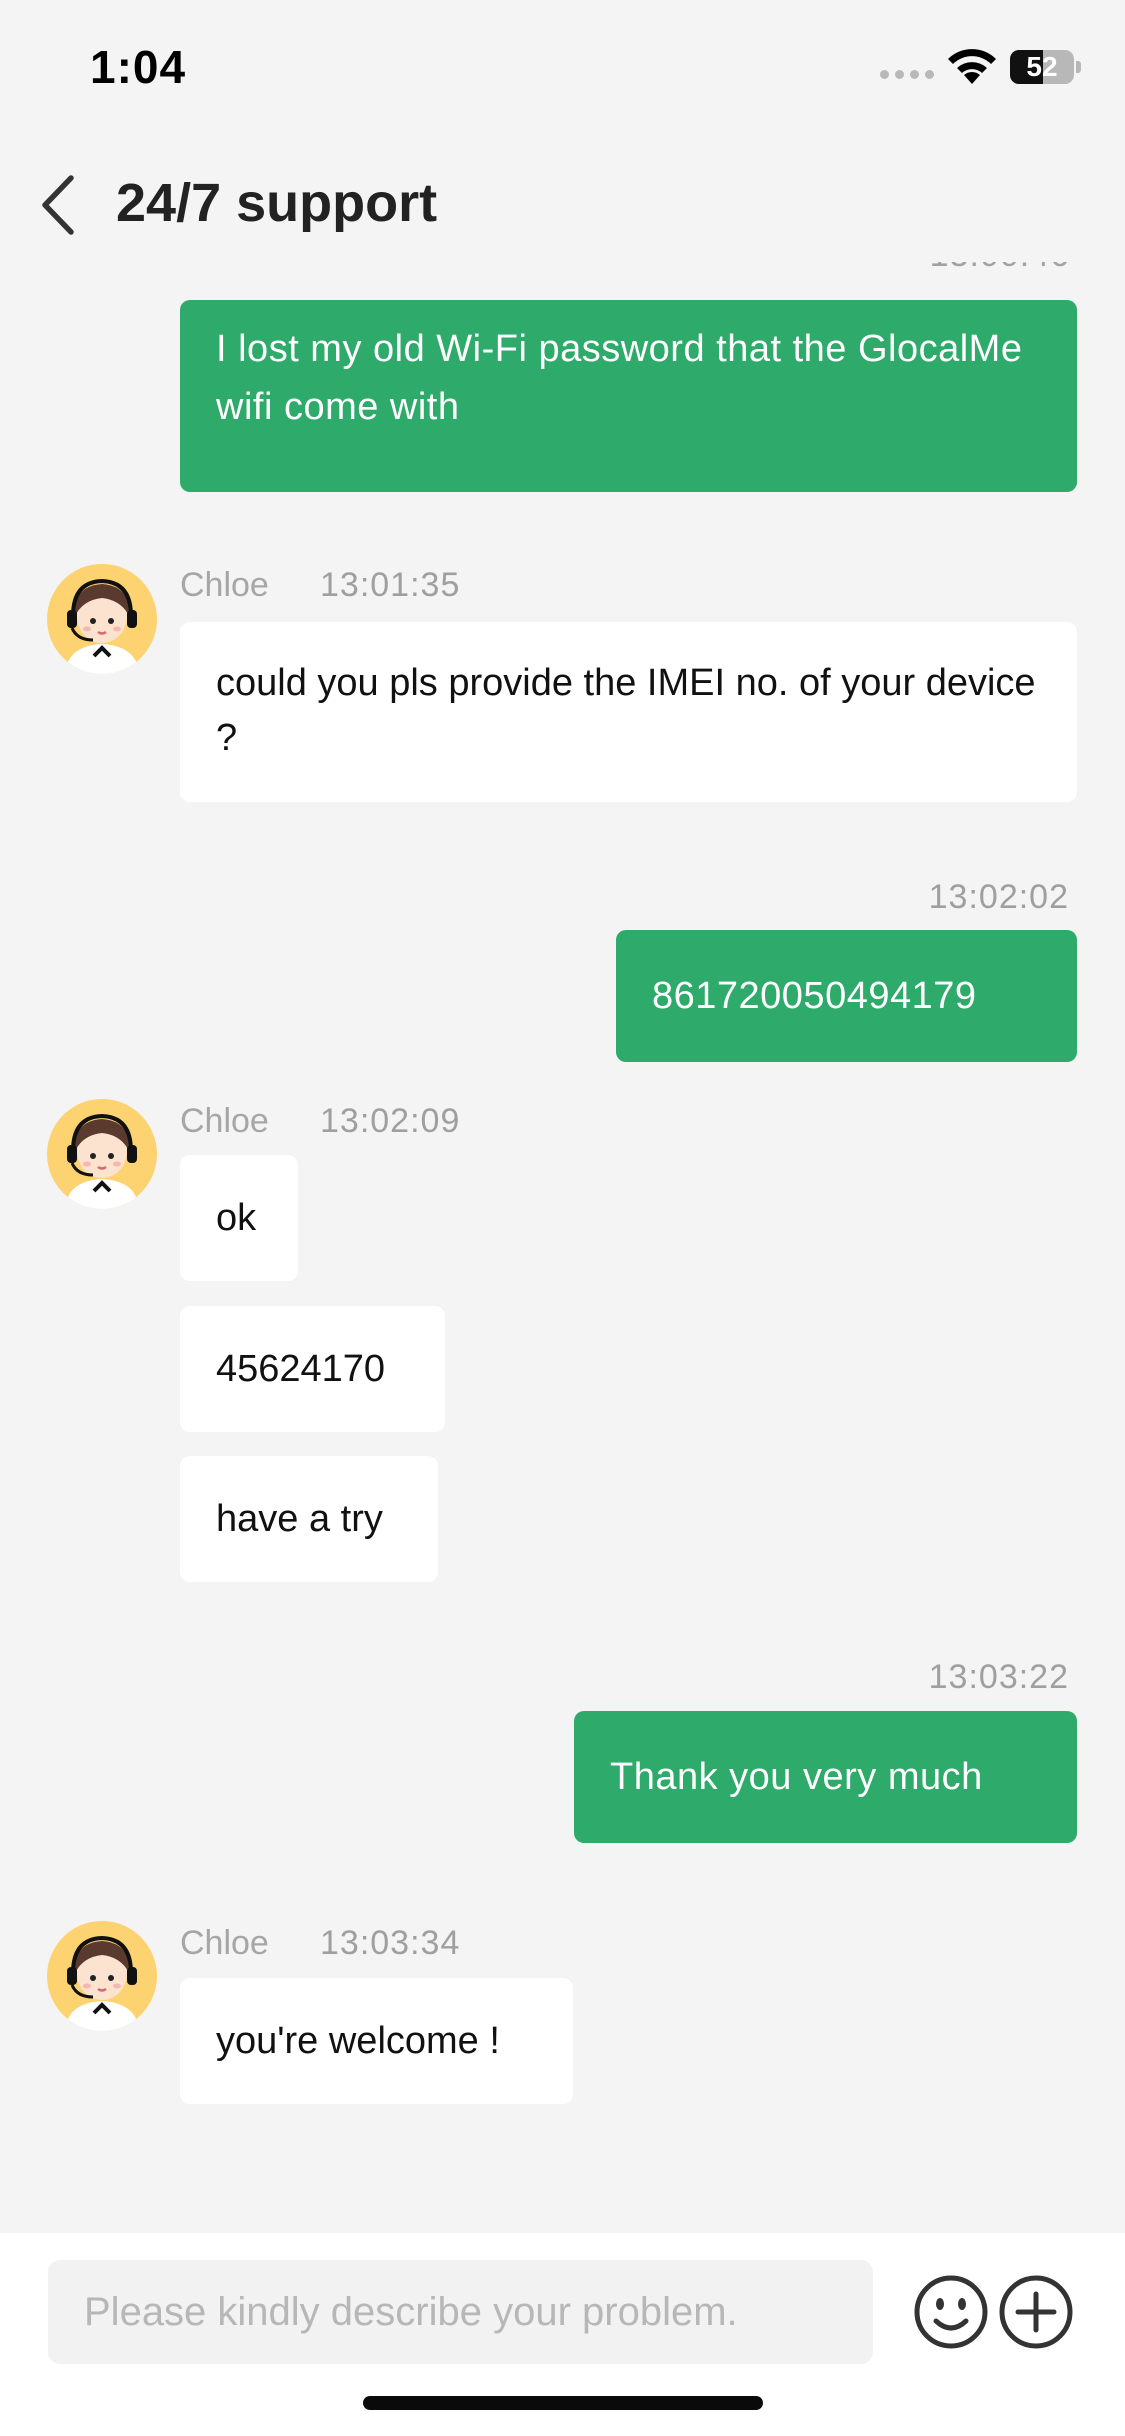  Describe the element at coordinates (1036, 2312) in the screenshot. I see `plus-circle-icon` at that location.